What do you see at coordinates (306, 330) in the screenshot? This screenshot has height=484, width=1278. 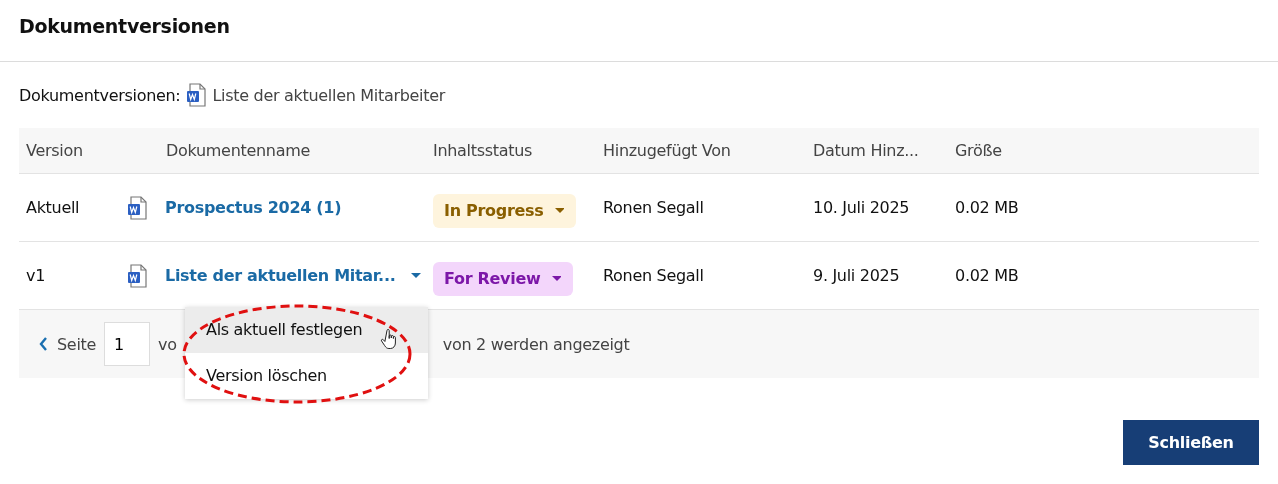 I see `menu-item: Als aktuell festlegen` at bounding box center [306, 330].